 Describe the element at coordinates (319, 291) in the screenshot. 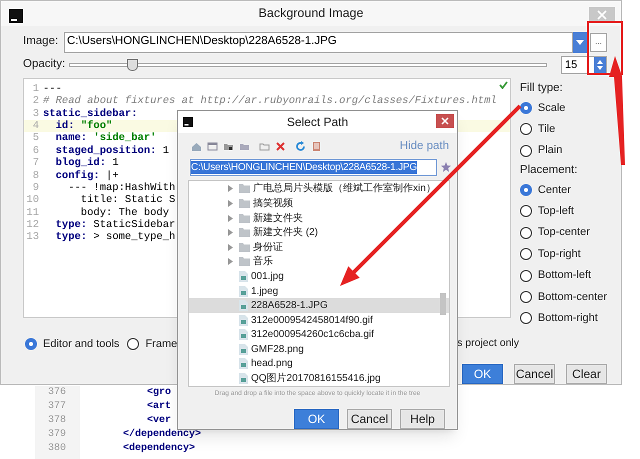

I see `tree-row: 1.jpeg` at that location.